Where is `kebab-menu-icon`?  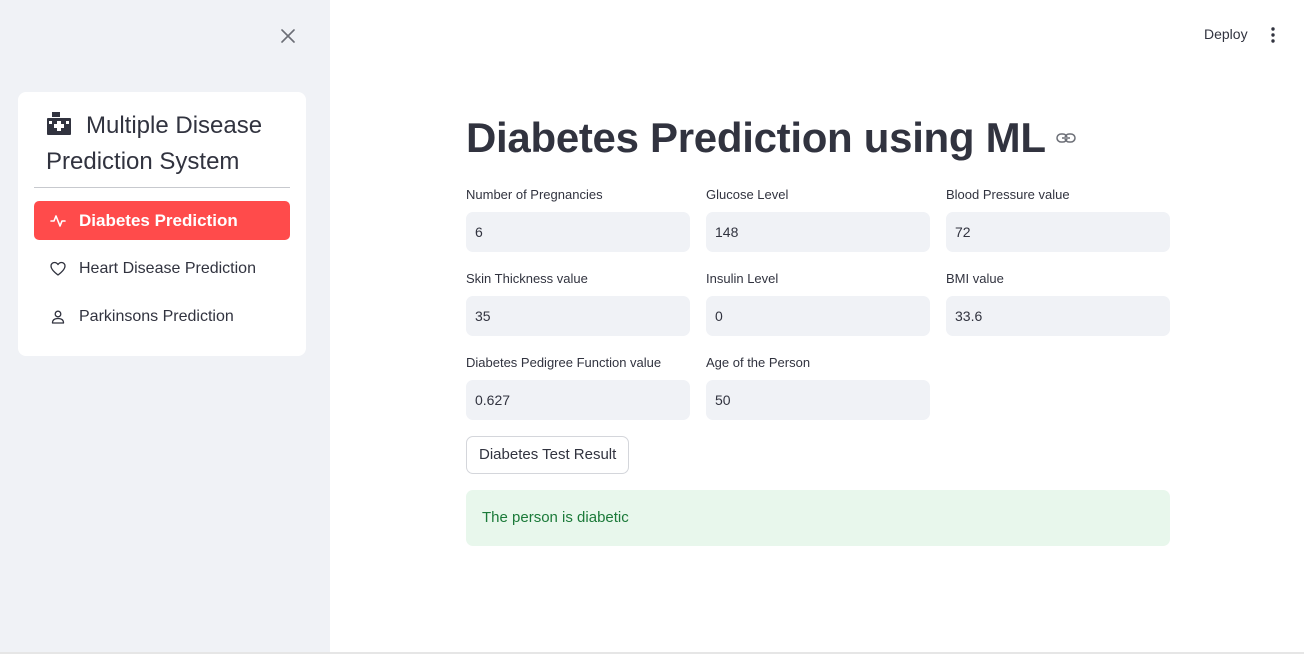 kebab-menu-icon is located at coordinates (1273, 35).